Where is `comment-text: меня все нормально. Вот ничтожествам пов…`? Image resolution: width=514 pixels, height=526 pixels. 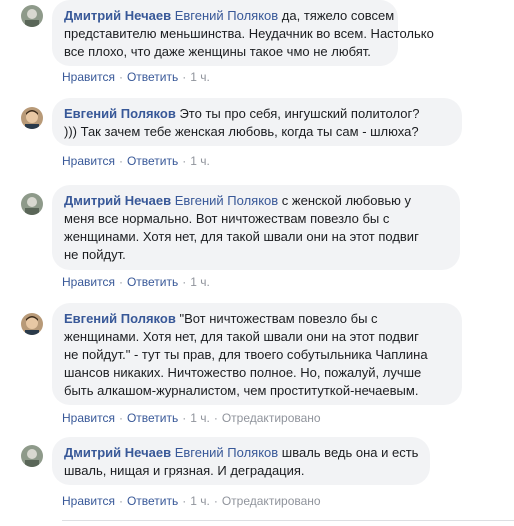 comment-text: меня все нормально. Вот ничтожествам пов… is located at coordinates (227, 218).